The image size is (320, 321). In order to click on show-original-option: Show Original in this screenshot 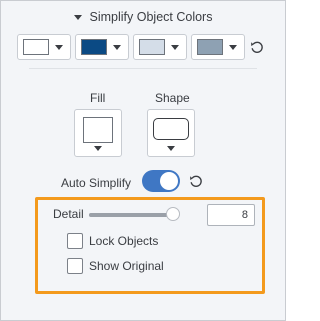, I will do `click(115, 266)`.